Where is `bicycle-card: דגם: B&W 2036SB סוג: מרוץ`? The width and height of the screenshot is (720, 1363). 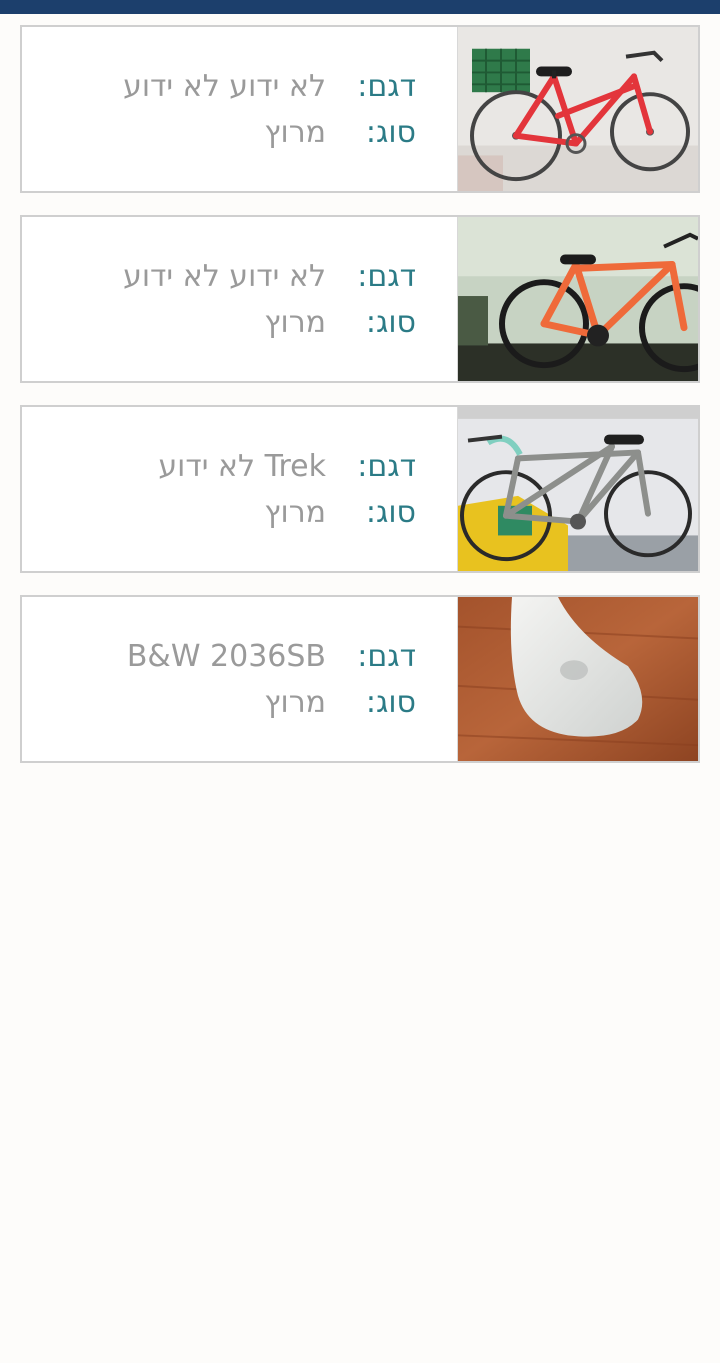
bicycle-card: דגם: B&W 2036SB סוג: מרוץ is located at coordinates (360, 679).